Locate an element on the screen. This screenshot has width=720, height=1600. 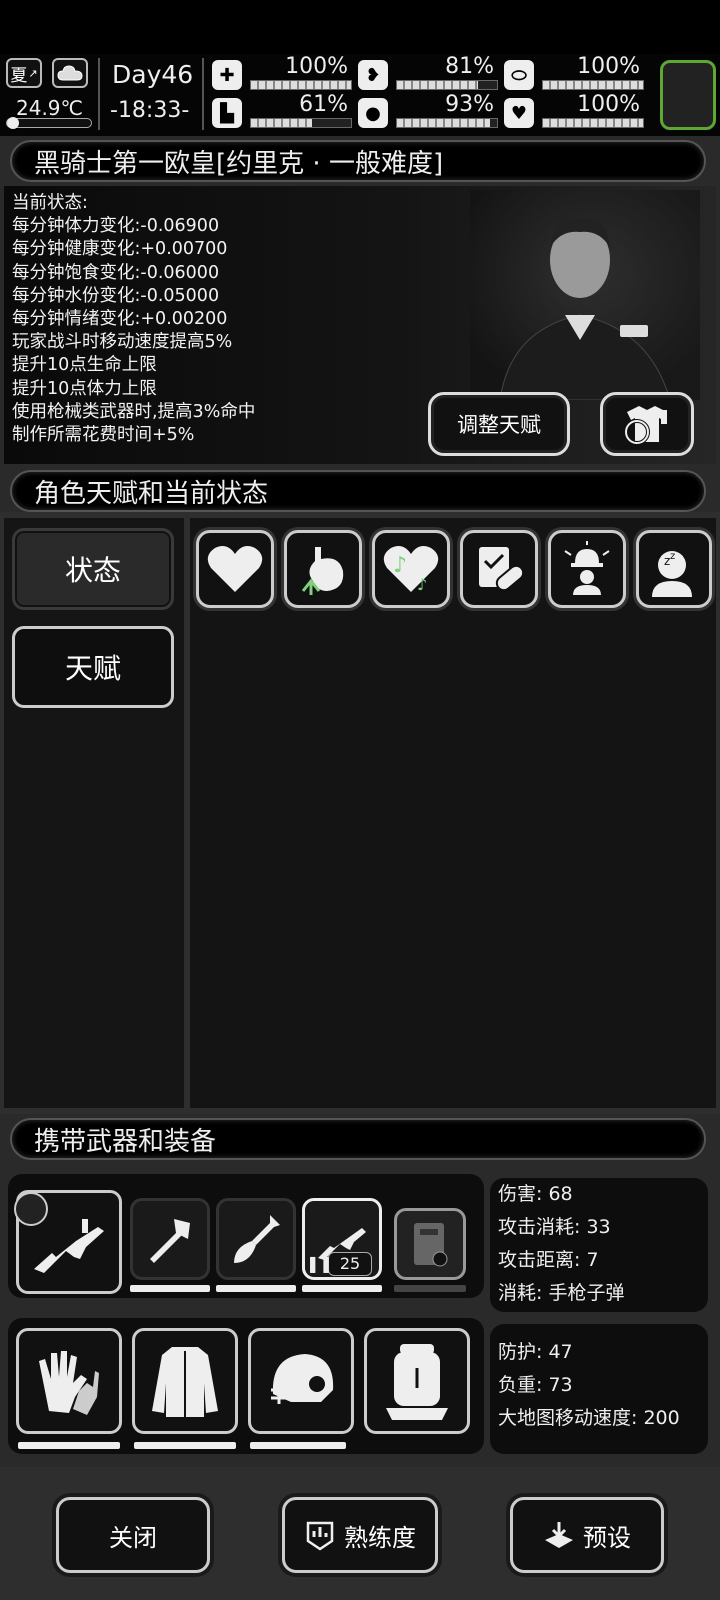
capsule-icon: ⬭ is located at coordinates (519, 75).